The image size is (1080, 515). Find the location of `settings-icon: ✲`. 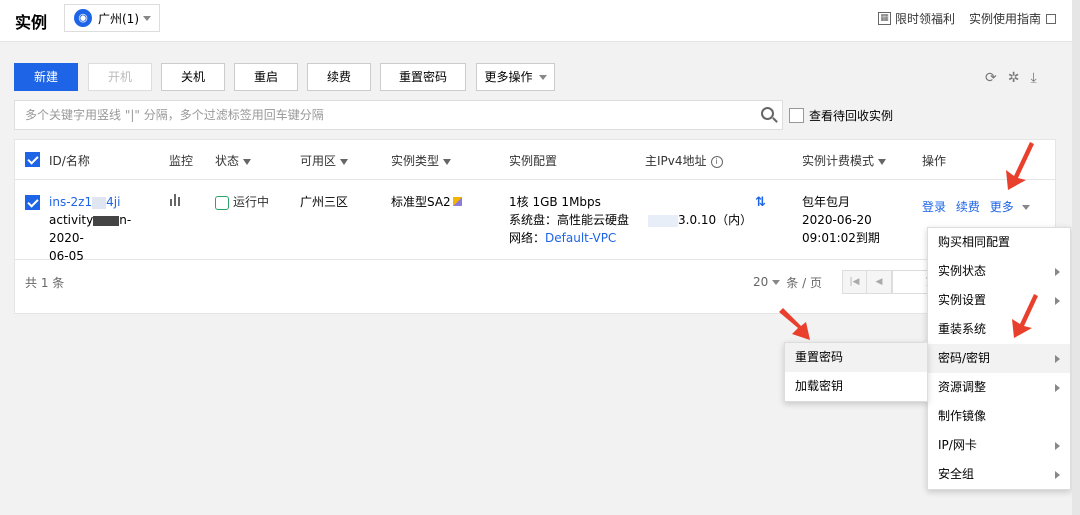

settings-icon: ✲ is located at coordinates (1014, 78).